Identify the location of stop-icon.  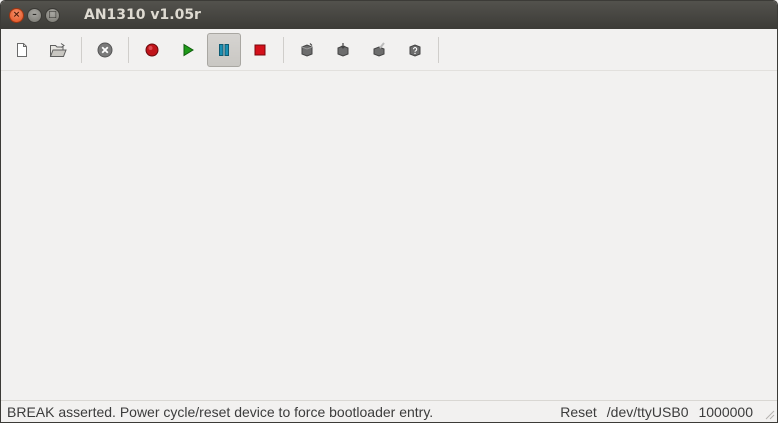
(260, 49).